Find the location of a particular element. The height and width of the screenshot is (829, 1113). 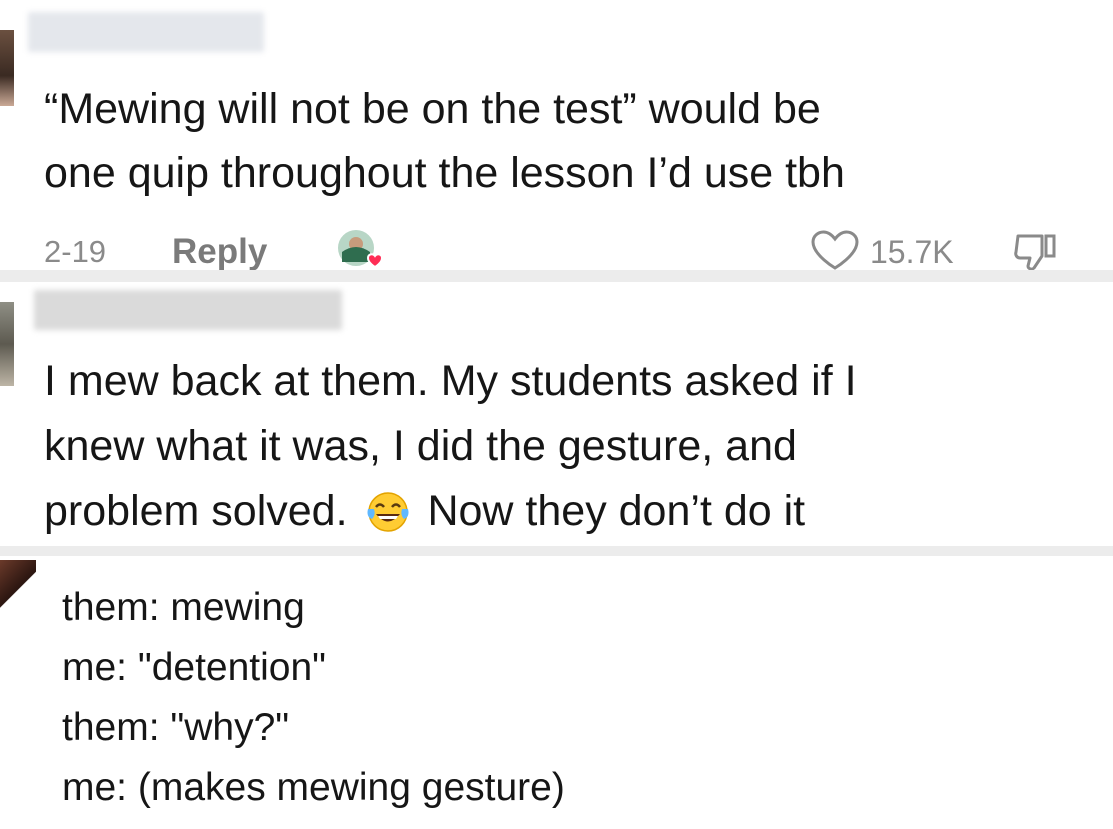

comment-text-segment: Now they don’t do it is located at coordinates (616, 511).